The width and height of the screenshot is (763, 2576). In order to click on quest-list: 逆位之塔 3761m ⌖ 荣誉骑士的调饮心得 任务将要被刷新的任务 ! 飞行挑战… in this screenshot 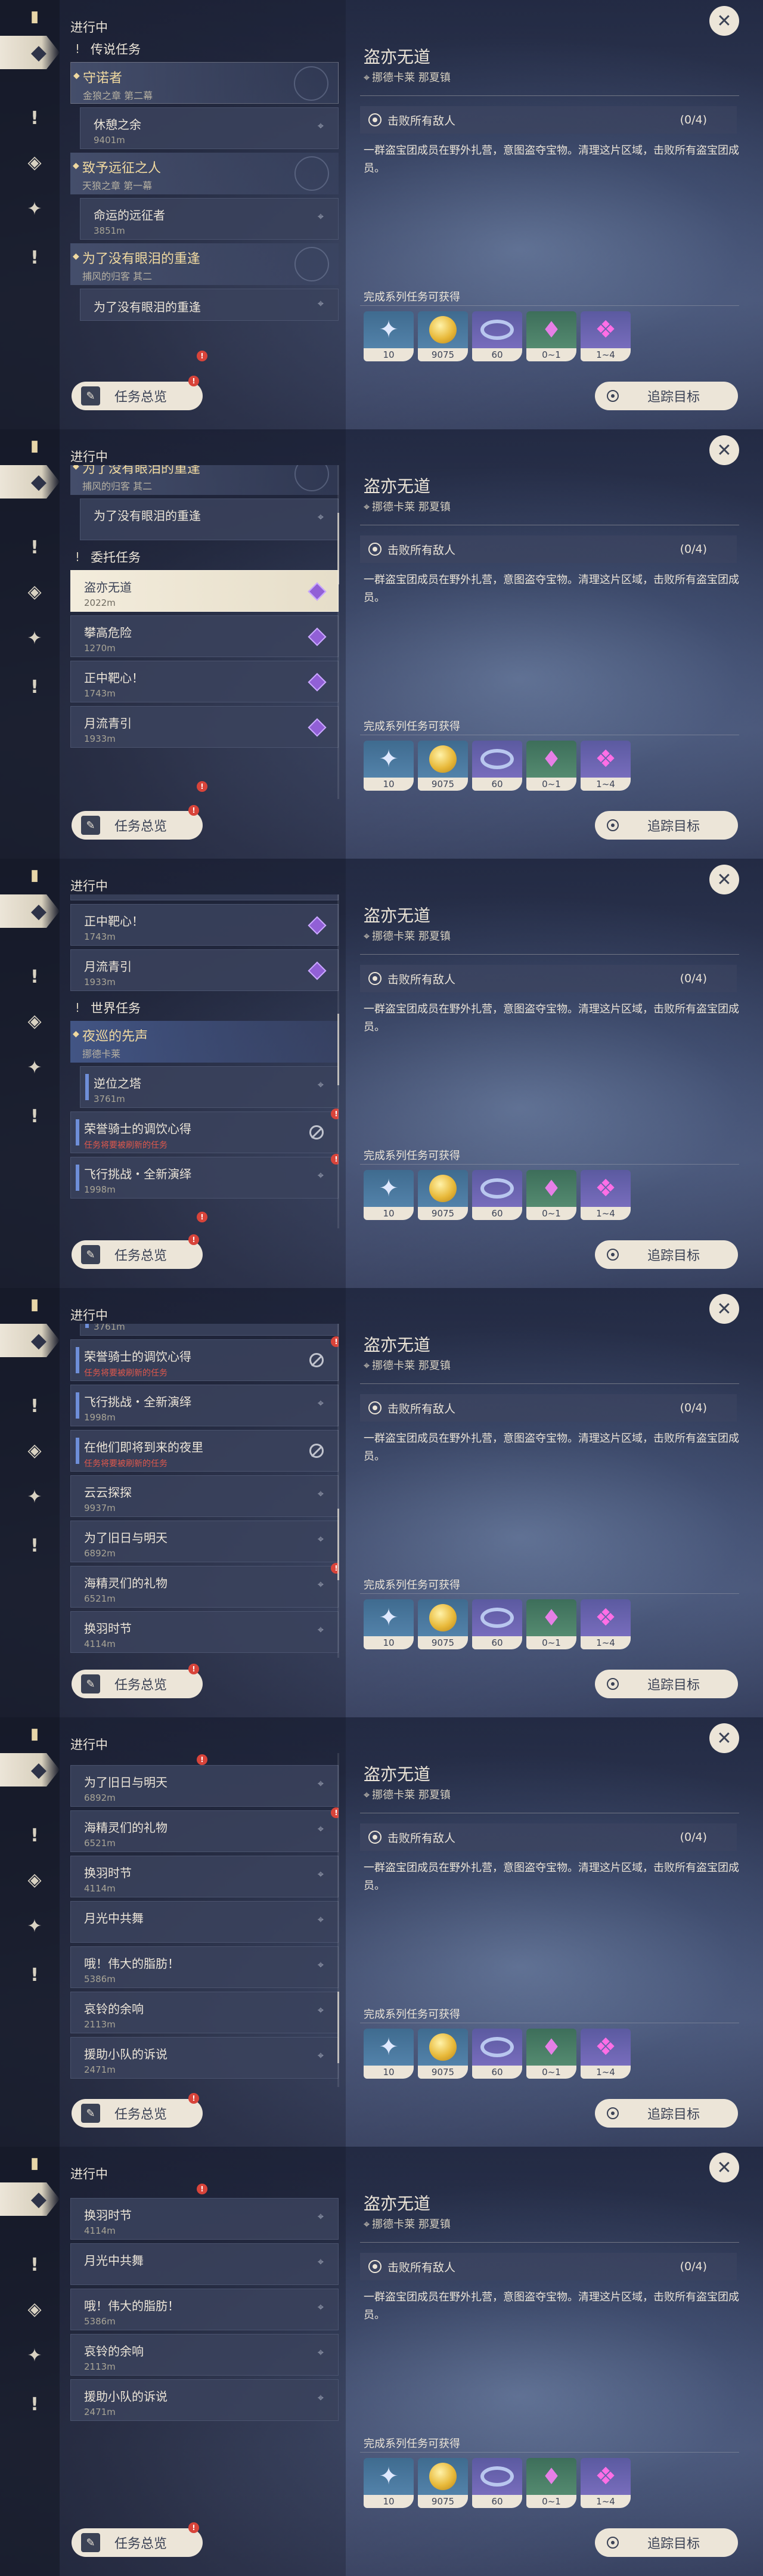, I will do `click(204, 1491)`.